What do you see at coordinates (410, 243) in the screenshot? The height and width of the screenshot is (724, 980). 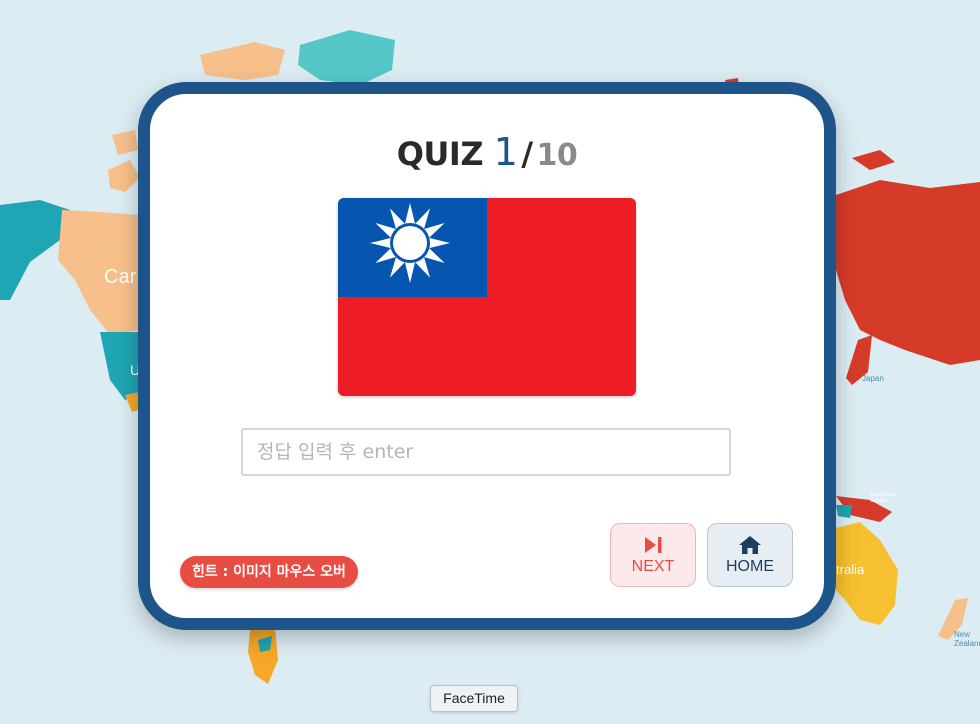 I see `flag-sun-icon` at bounding box center [410, 243].